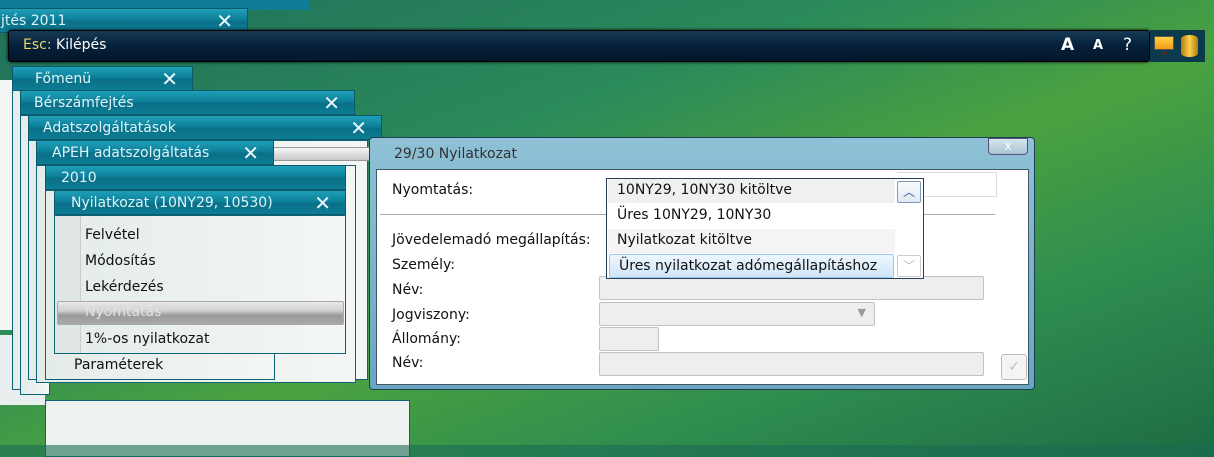 Image resolution: width=1214 pixels, height=457 pixels. What do you see at coordinates (34, 21) in the screenshot?
I see `window-title-text: jtés 2011` at bounding box center [34, 21].